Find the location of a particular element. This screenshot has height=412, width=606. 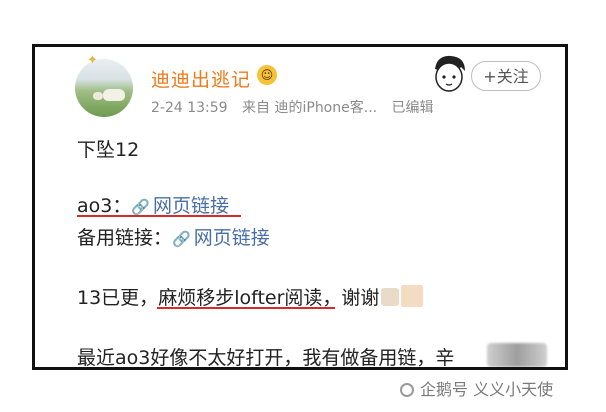

backup-label: 备用链接： is located at coordinates (125, 238).